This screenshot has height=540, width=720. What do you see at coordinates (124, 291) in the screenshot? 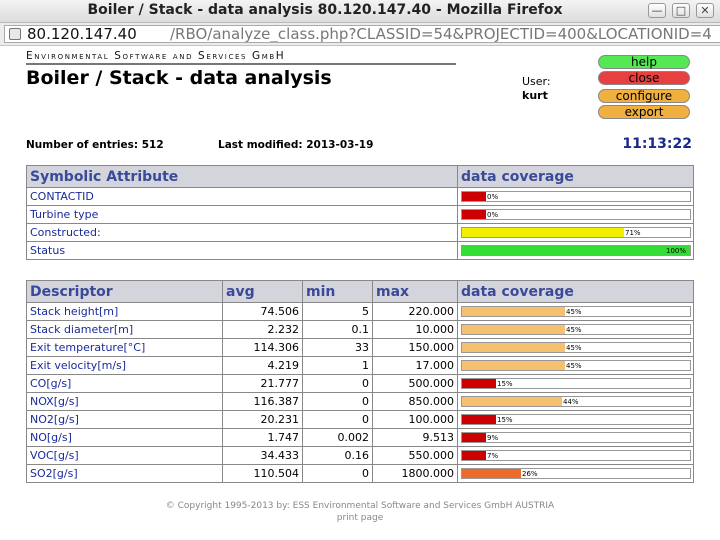
I see `descriptor-header: Descriptor` at bounding box center [124, 291].